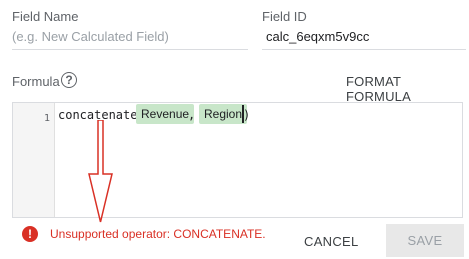 Image resolution: width=469 pixels, height=259 pixels. I want to click on format-formula-button: FORMAT FORMULA, so click(407, 89).